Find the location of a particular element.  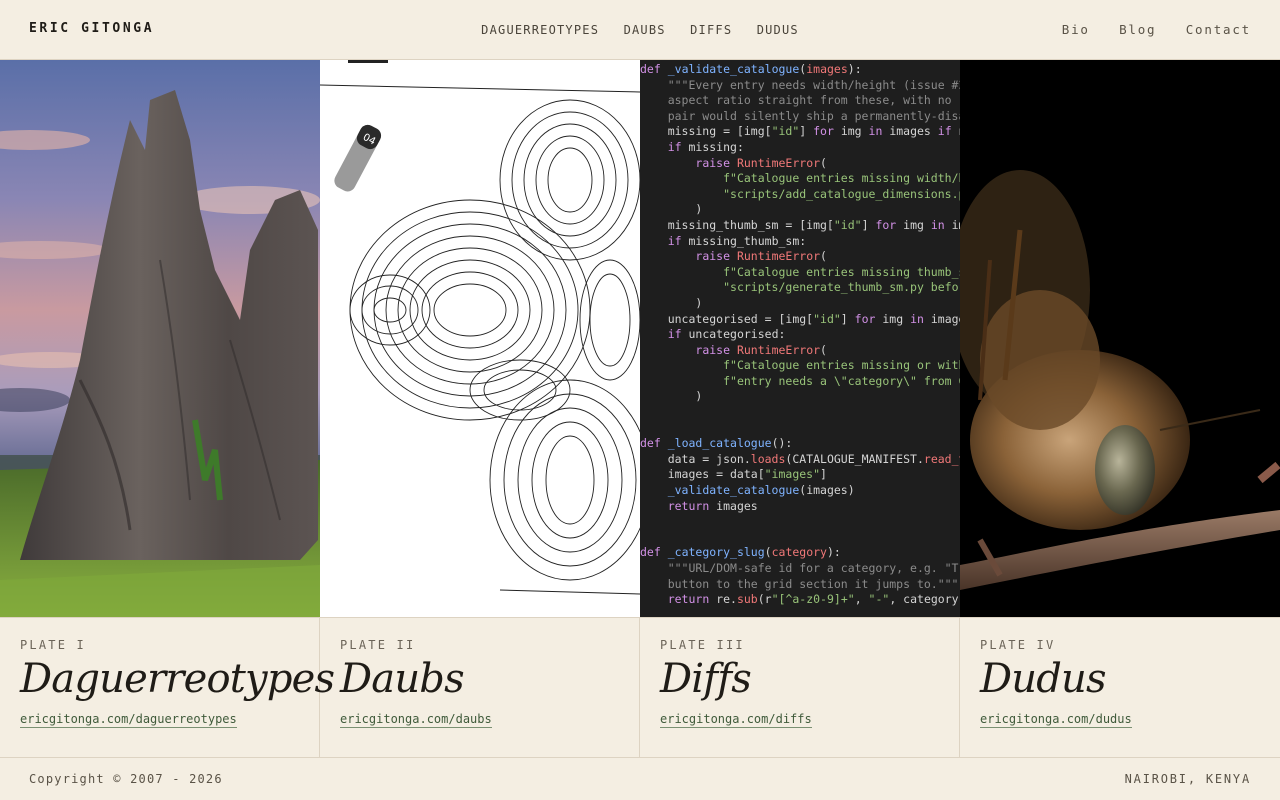

secondary-nav: Bio Blog Contact is located at coordinates (1146, 29).